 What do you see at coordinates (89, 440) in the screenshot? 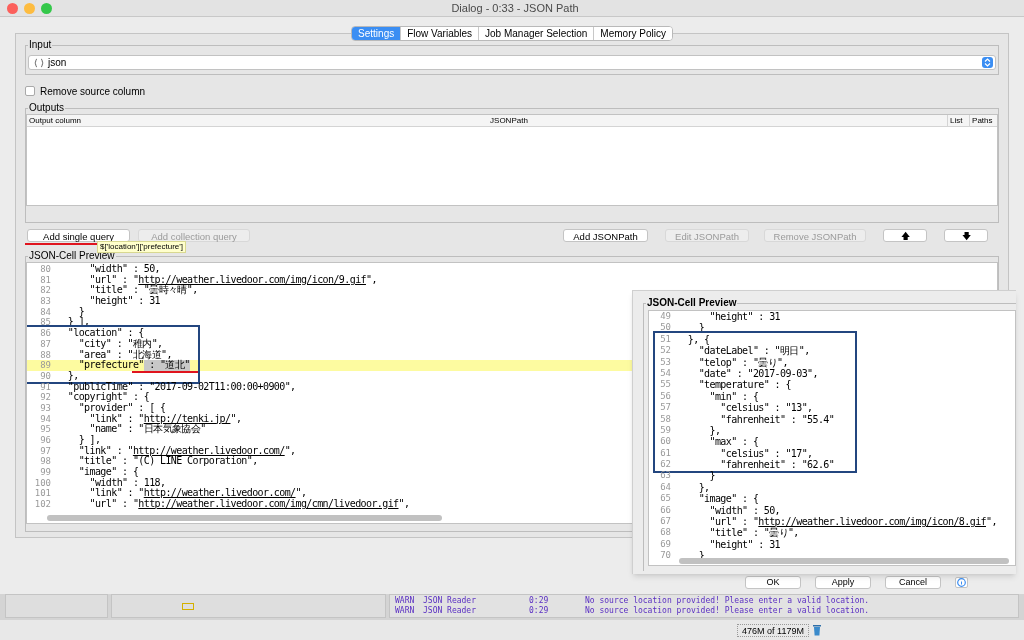
I see `code-line: } ],` at bounding box center [89, 440].